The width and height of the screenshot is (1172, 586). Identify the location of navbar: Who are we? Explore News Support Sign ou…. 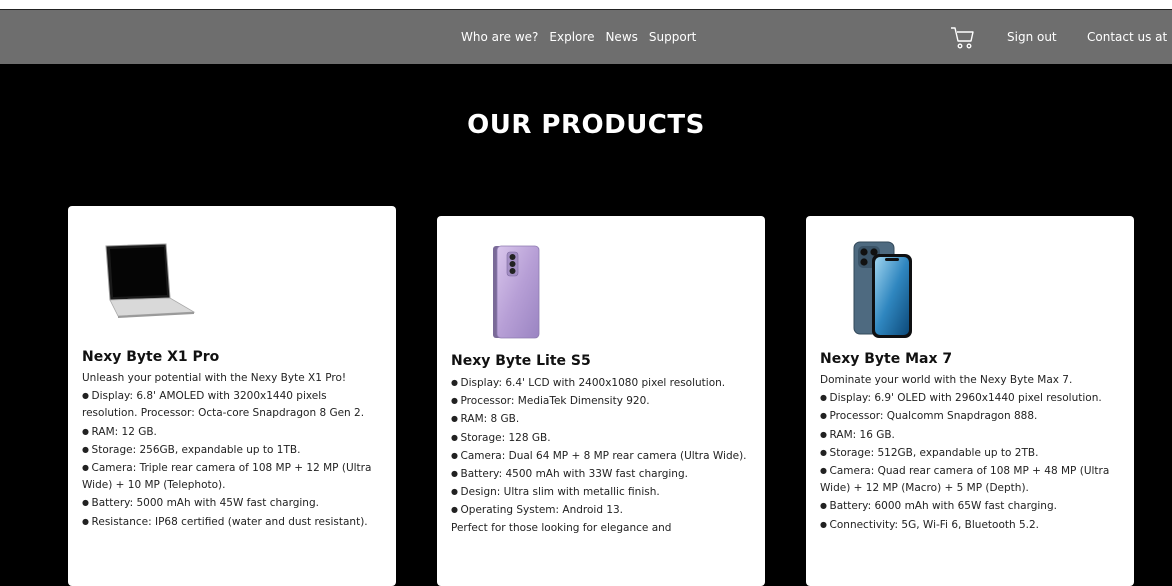
(586, 37).